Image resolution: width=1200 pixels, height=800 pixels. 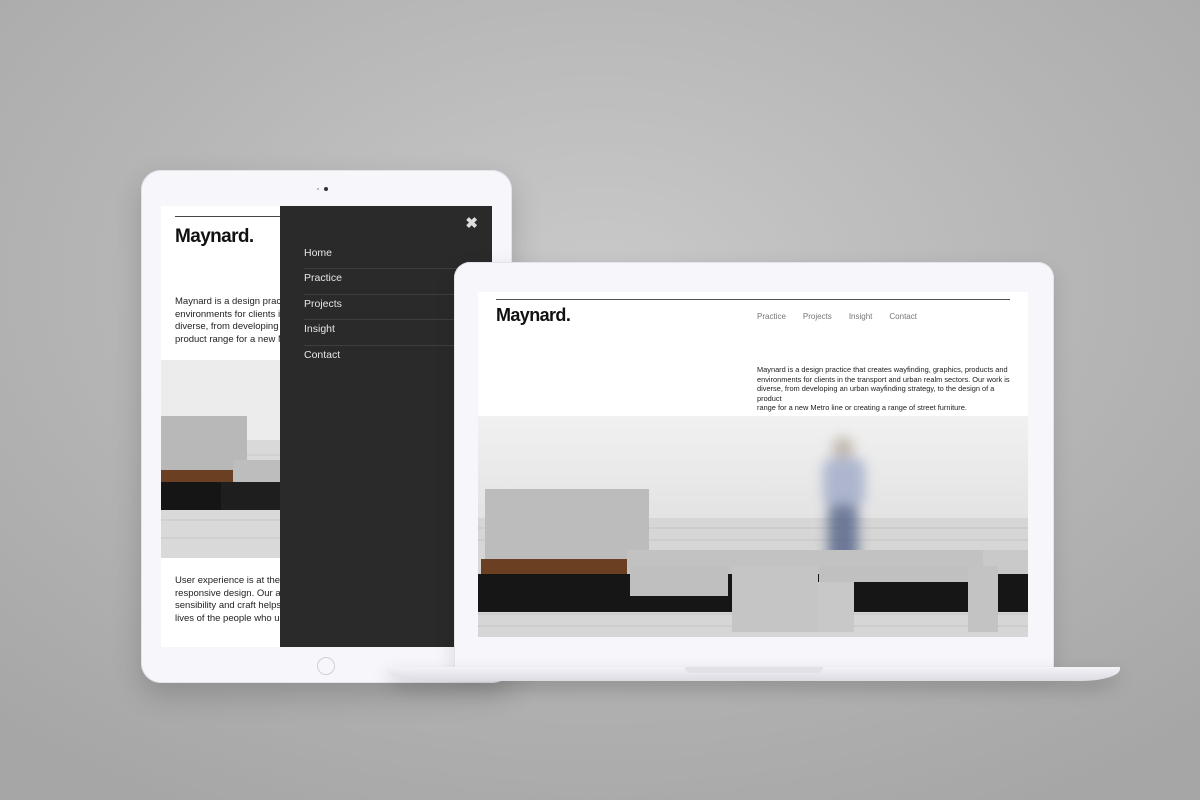 I want to click on tablet-camera, so click(x=326, y=189).